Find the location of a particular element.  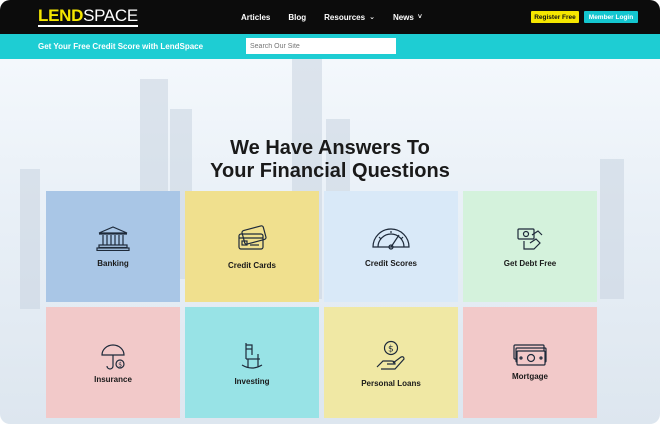

debt-free-icon is located at coordinates (530, 239).